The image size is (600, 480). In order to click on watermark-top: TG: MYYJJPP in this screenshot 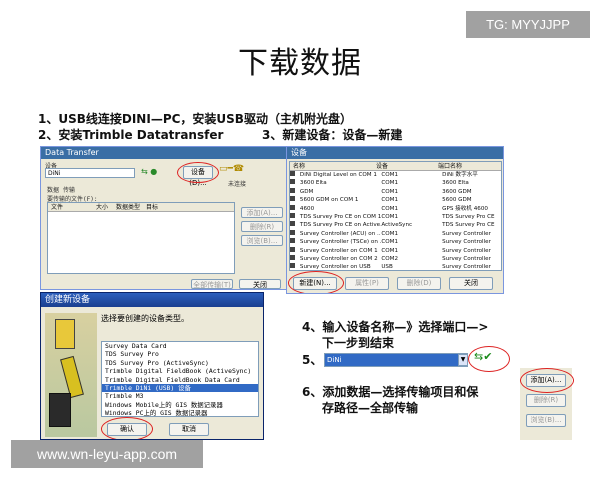, I will do `click(528, 24)`.